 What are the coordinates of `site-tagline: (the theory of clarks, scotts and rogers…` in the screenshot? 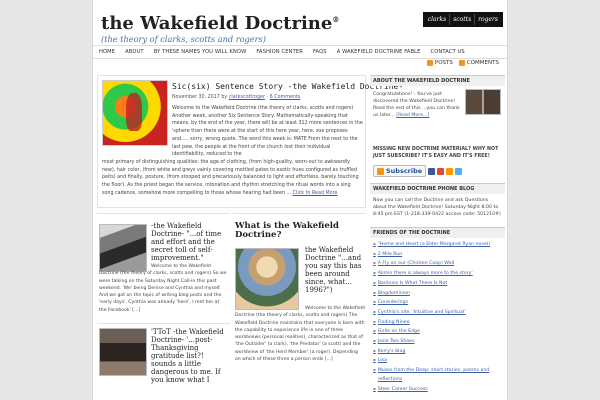 It's located at (183, 39).